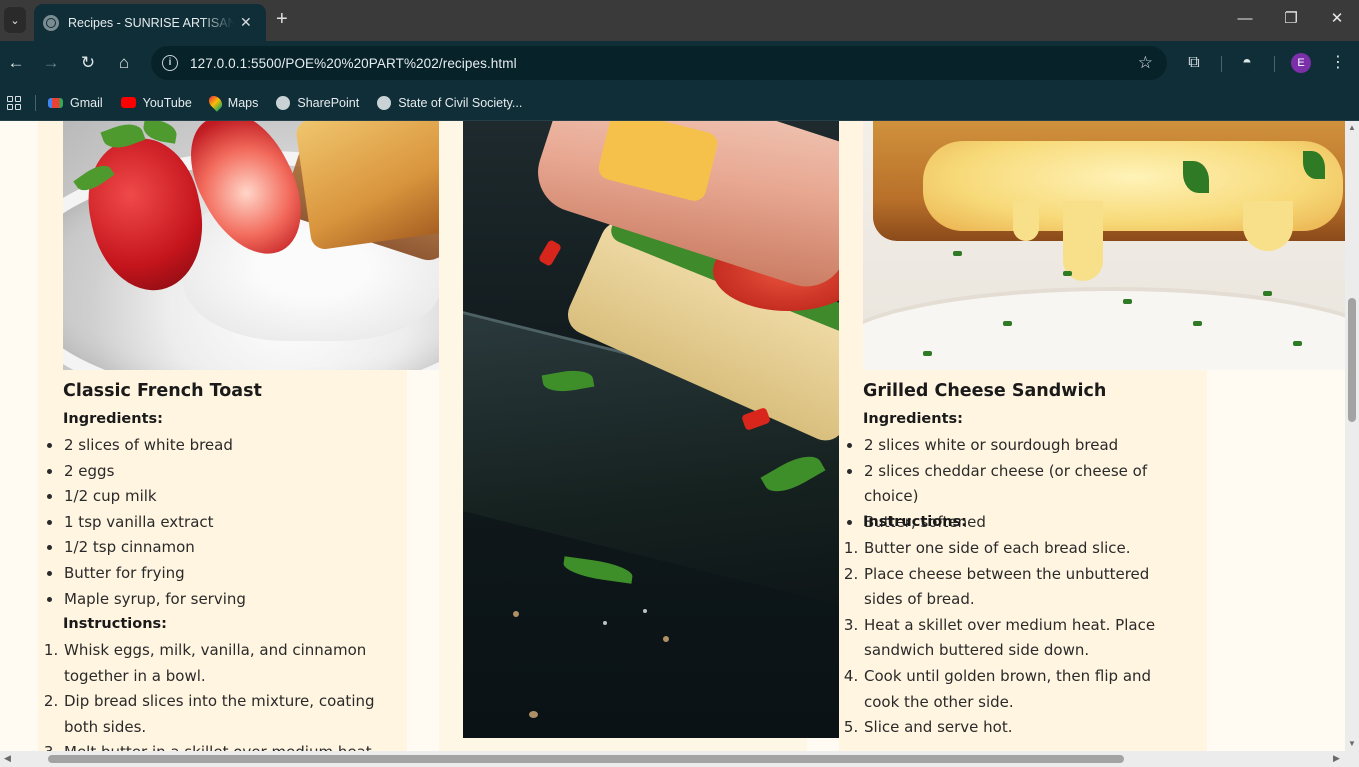 The width and height of the screenshot is (1359, 767). Describe the element at coordinates (215, 102) in the screenshot. I see `maps-icon` at that location.